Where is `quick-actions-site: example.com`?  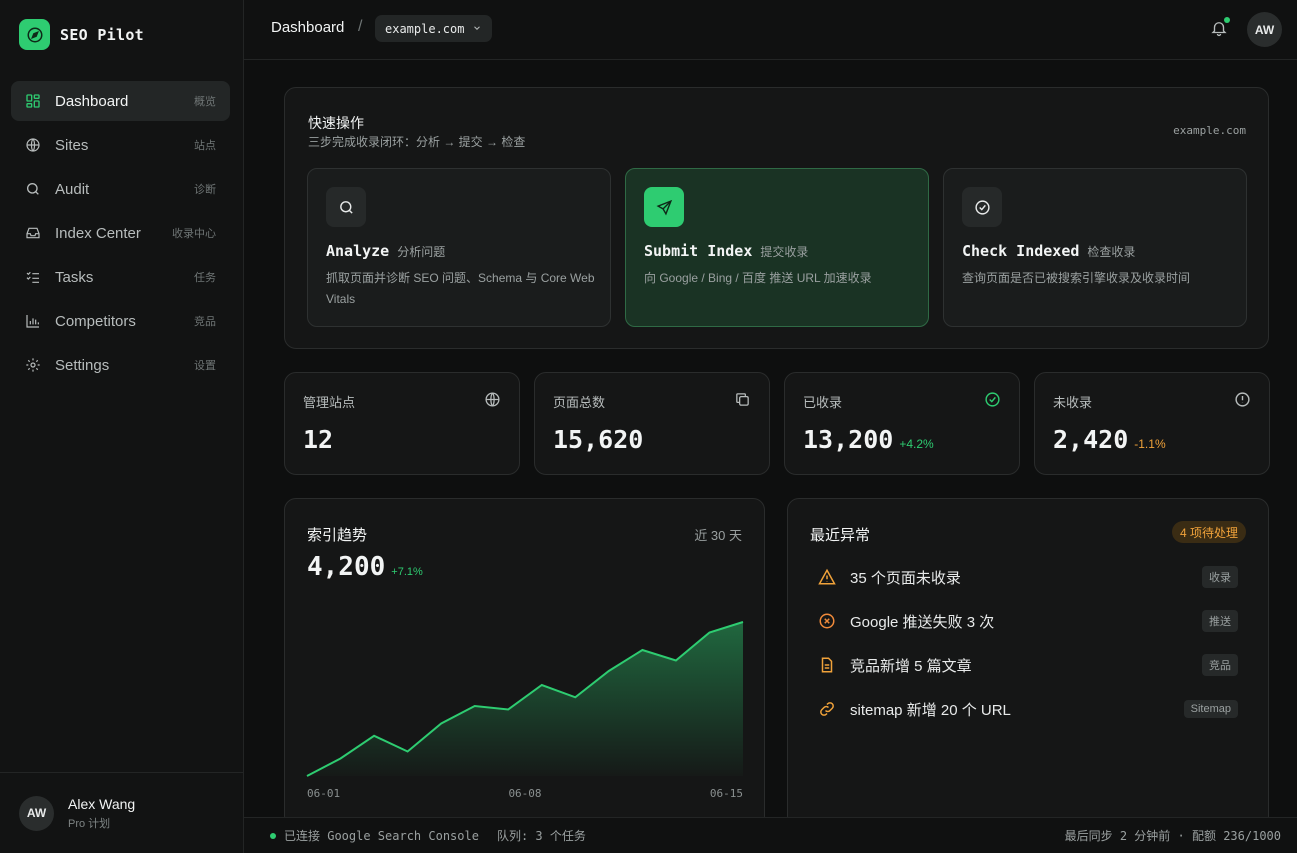 quick-actions-site: example.com is located at coordinates (1209, 130).